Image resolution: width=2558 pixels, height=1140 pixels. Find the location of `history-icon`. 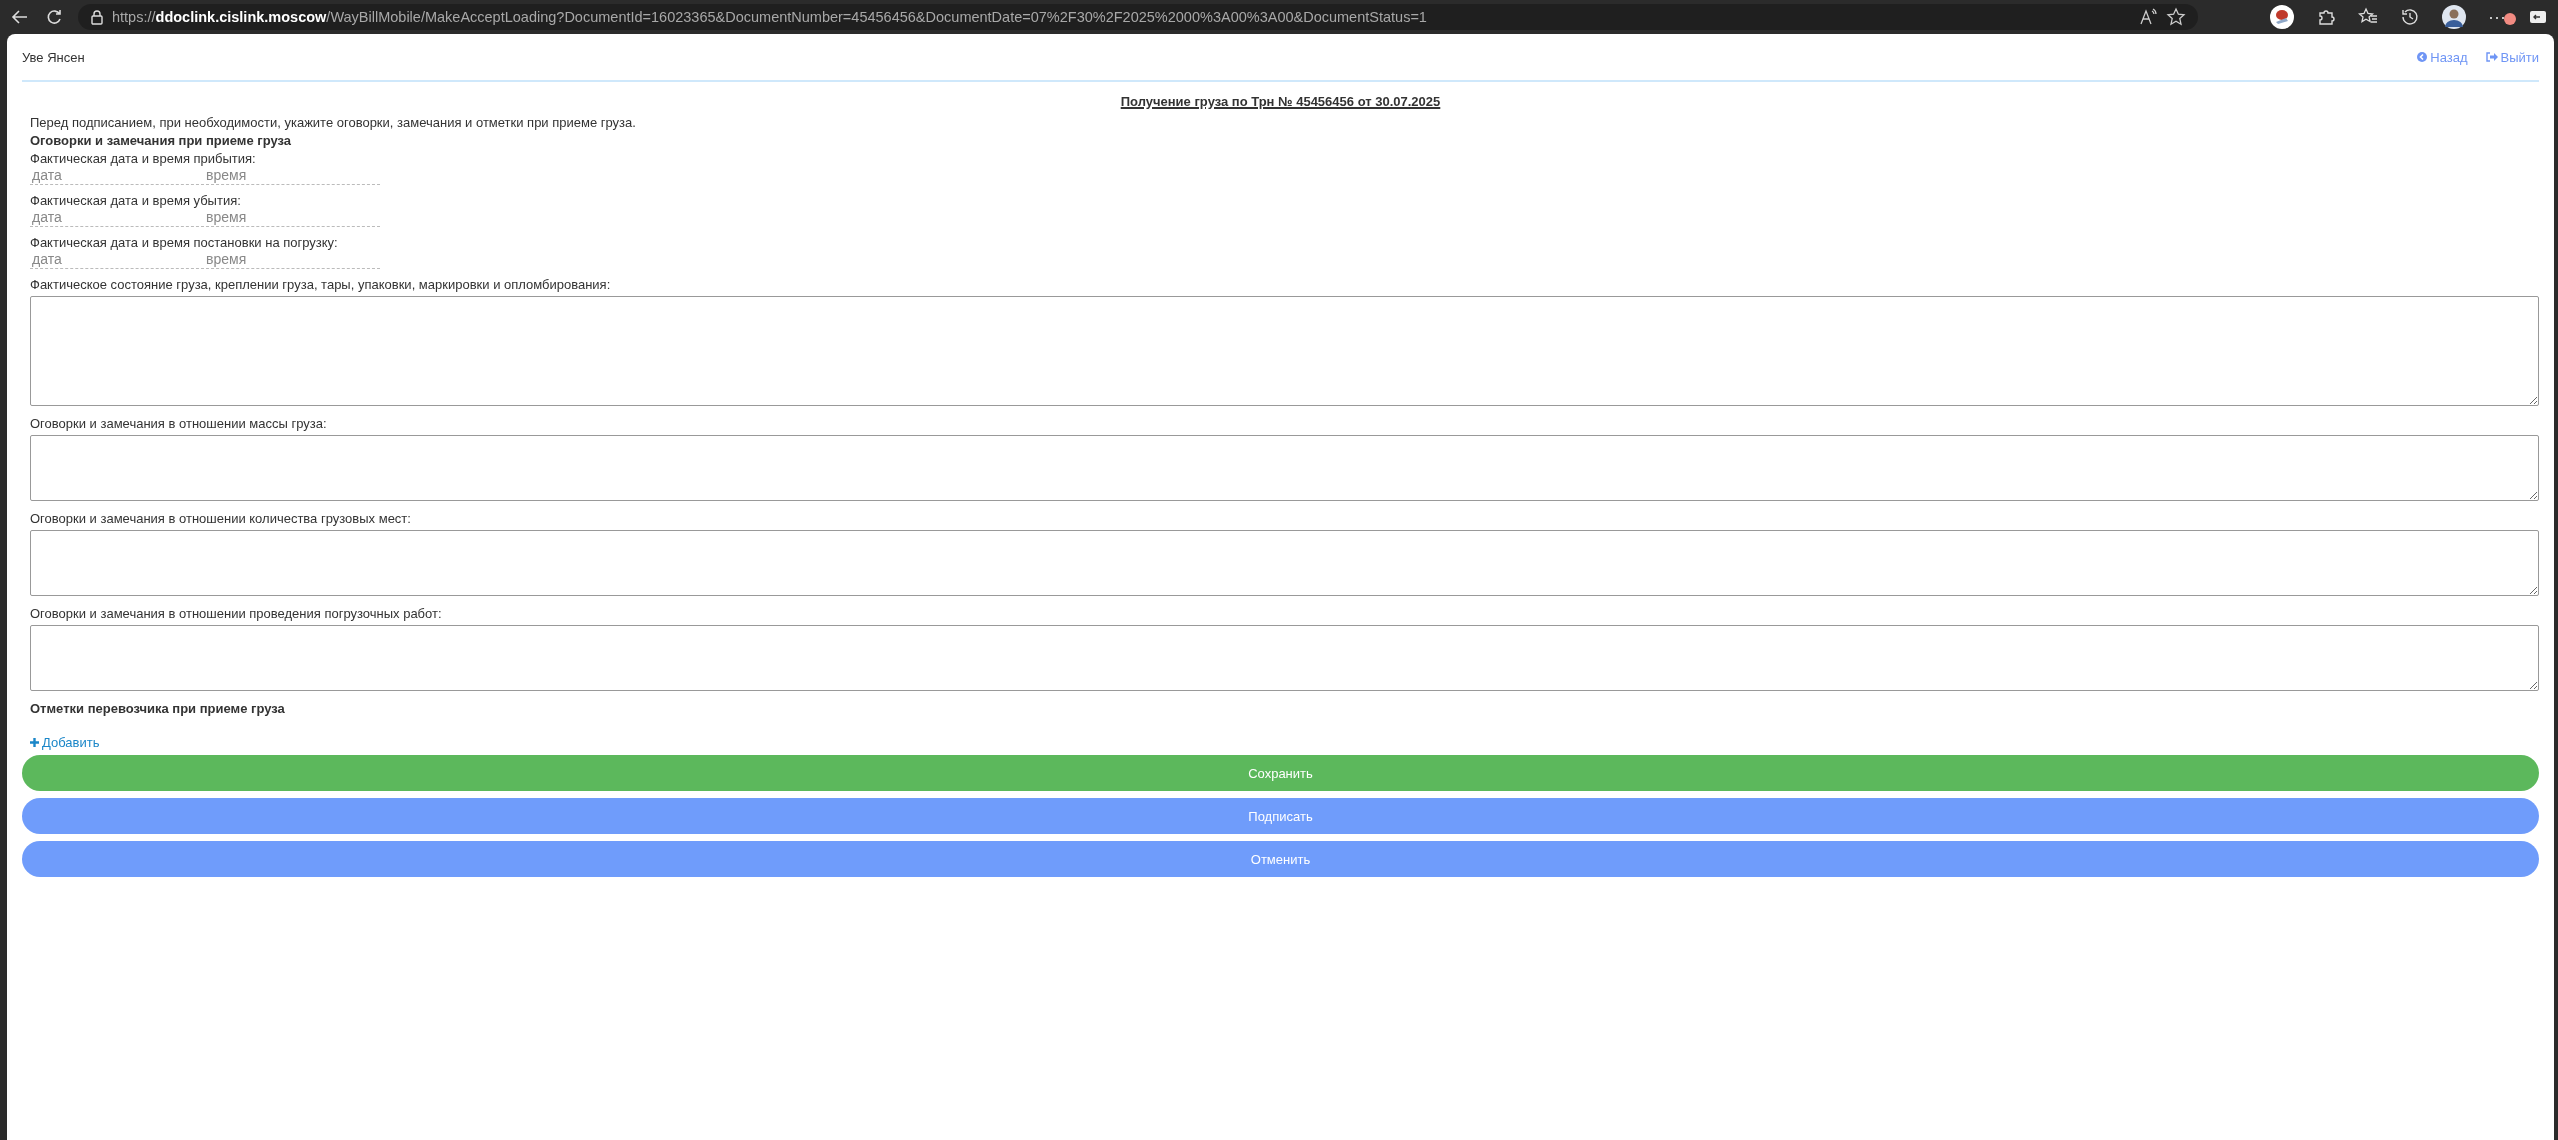

history-icon is located at coordinates (2410, 17).